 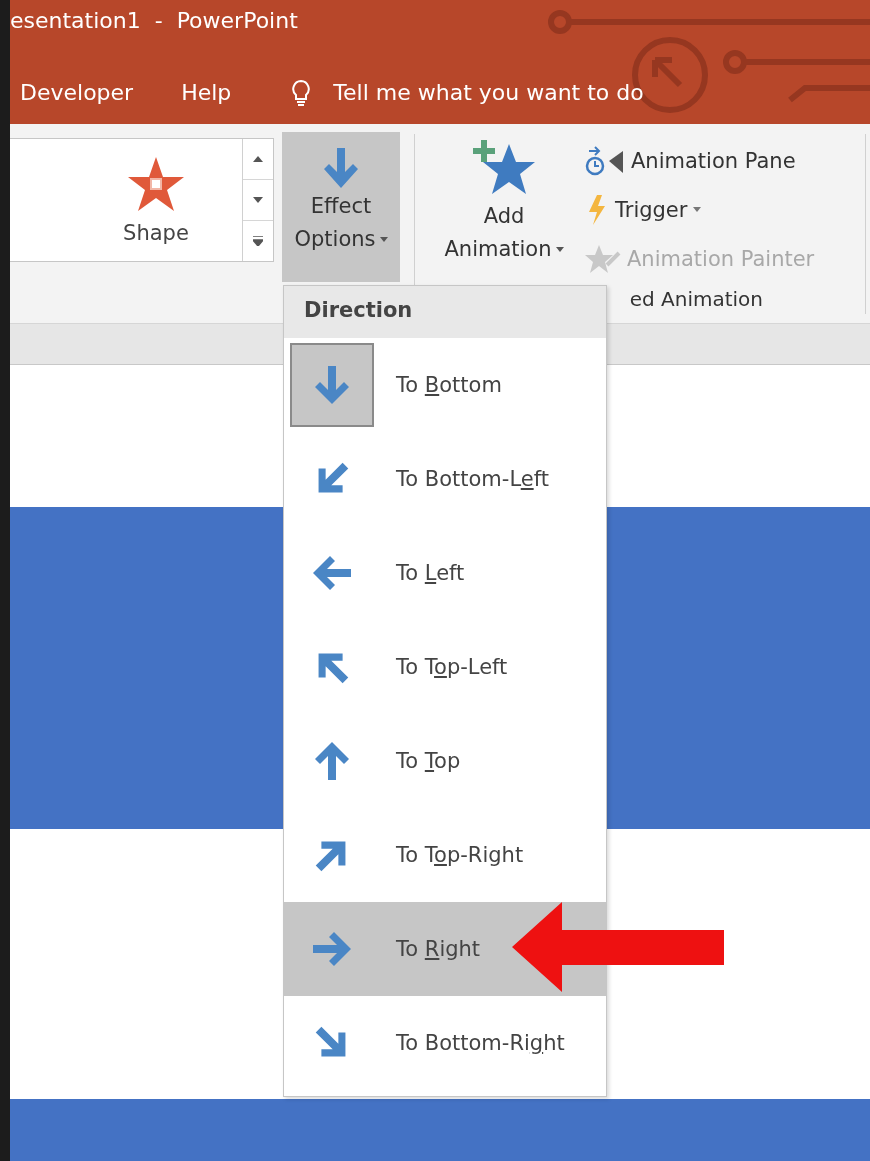 What do you see at coordinates (696, 299) in the screenshot?
I see `group-label: ed Animation` at bounding box center [696, 299].